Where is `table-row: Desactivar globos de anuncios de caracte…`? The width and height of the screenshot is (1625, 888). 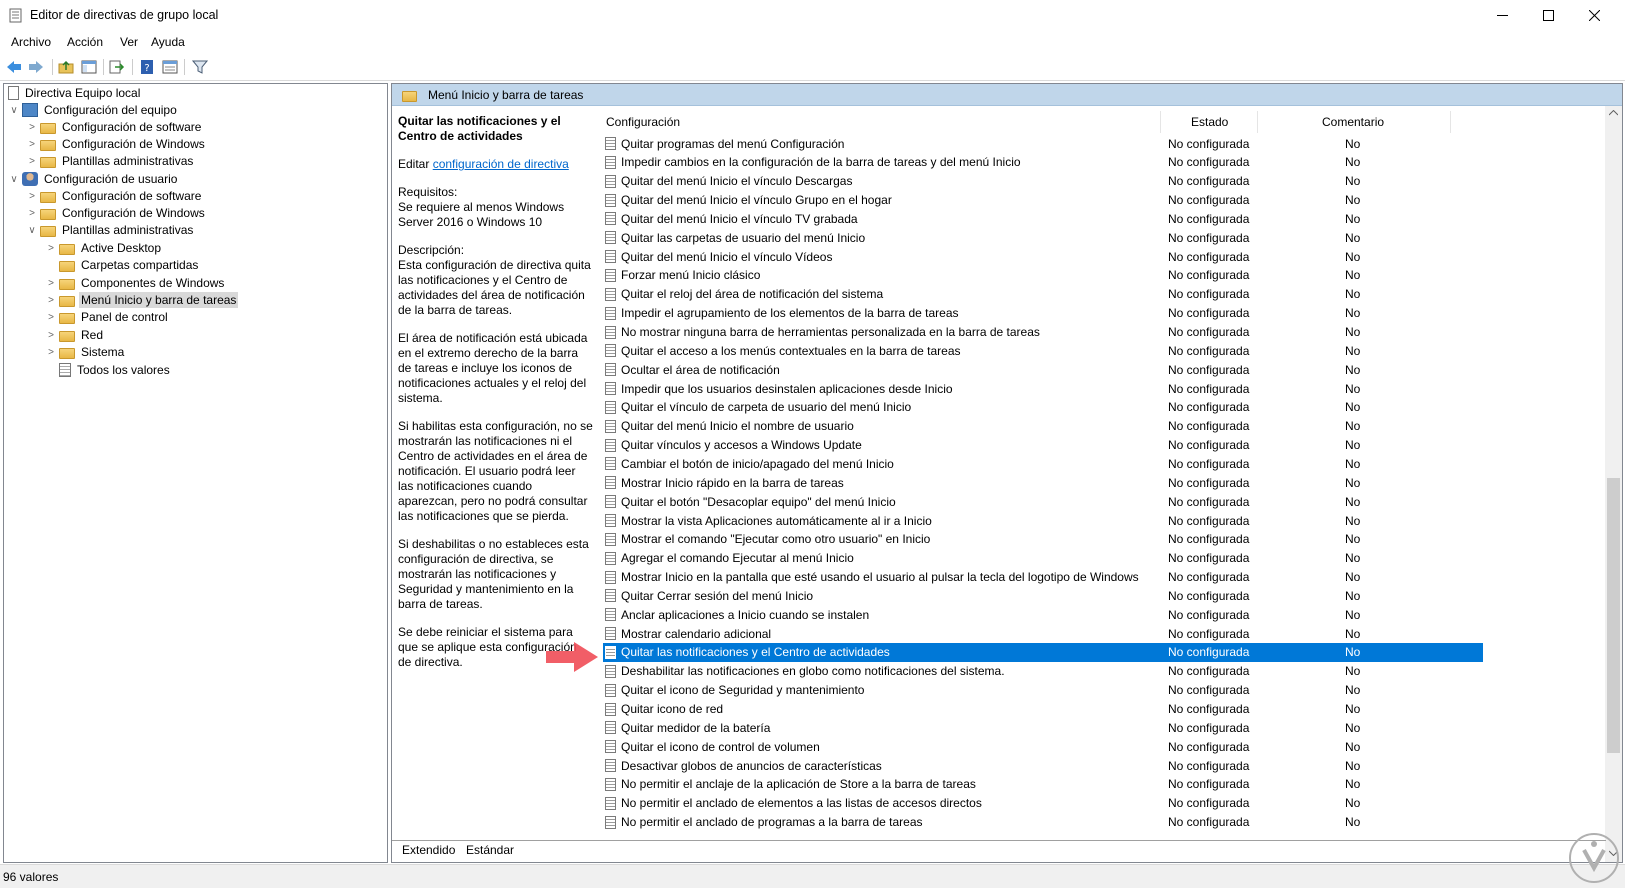
table-row: Desactivar globos de anuncios de caracte… is located at coordinates (1043, 765).